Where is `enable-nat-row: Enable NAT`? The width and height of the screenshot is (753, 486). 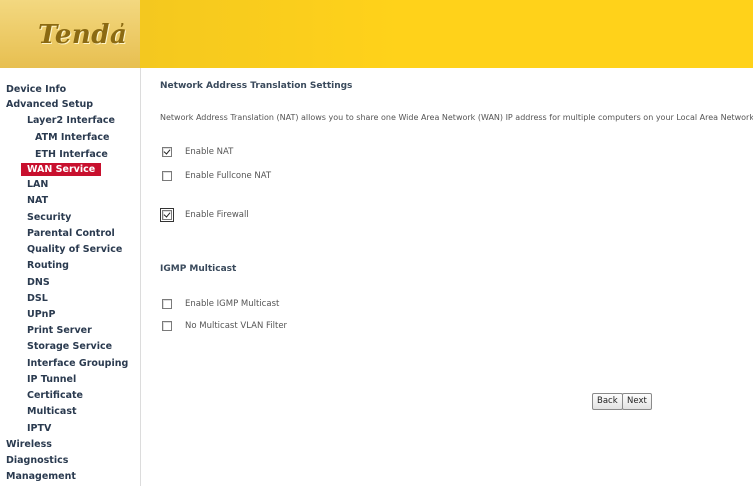 enable-nat-row: Enable NAT is located at coordinates (197, 152).